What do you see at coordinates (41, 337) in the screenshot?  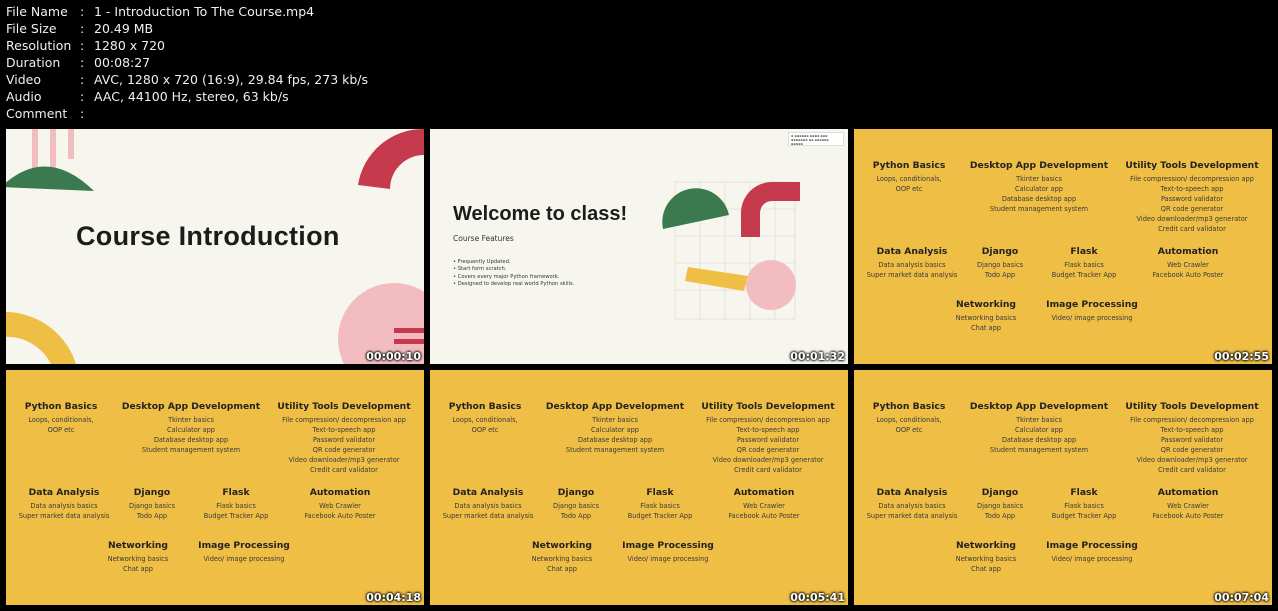 I see `yellow-arc-shape` at bounding box center [41, 337].